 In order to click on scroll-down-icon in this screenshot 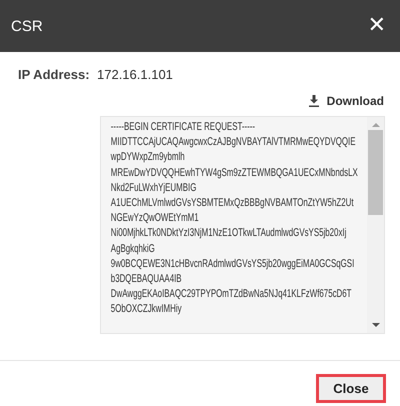, I will do `click(376, 325)`.